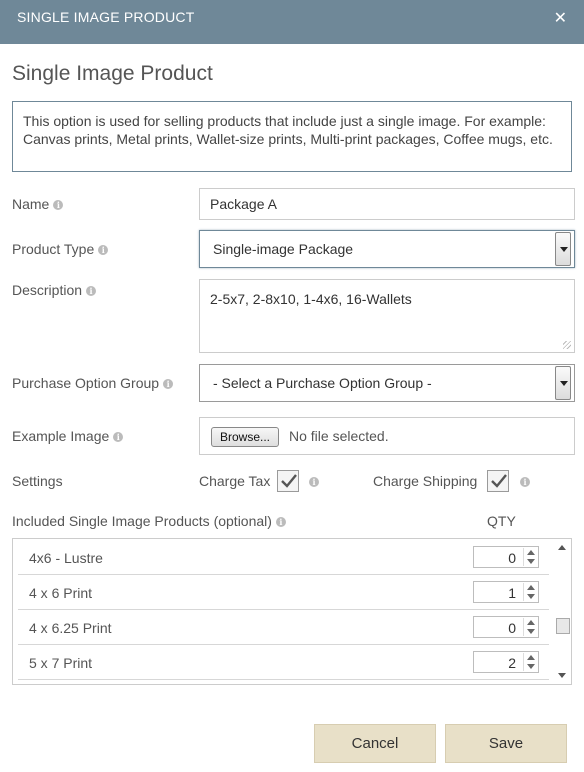 The height and width of the screenshot is (772, 584). Describe the element at coordinates (61, 593) in the screenshot. I see `product-name: 4 x 6 Print` at that location.